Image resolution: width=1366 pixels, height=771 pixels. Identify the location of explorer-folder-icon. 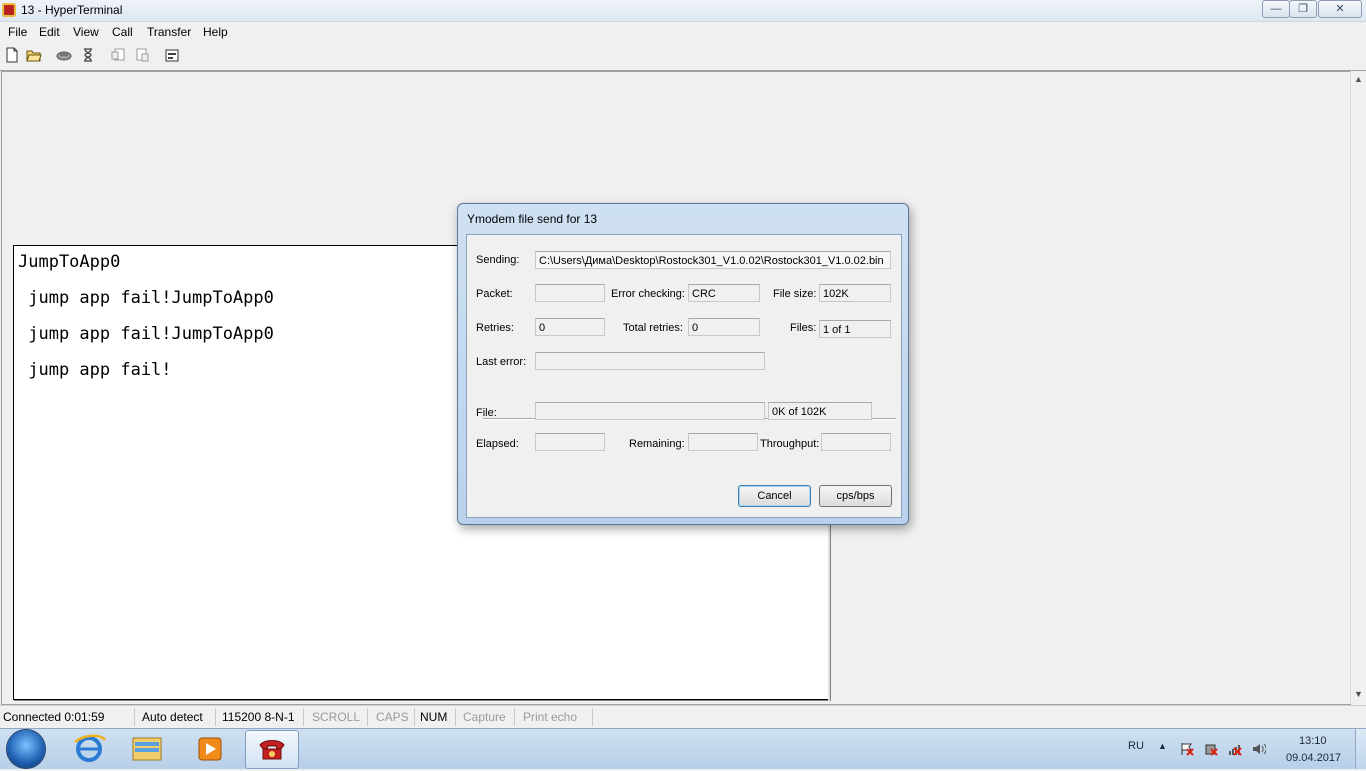
(147, 748).